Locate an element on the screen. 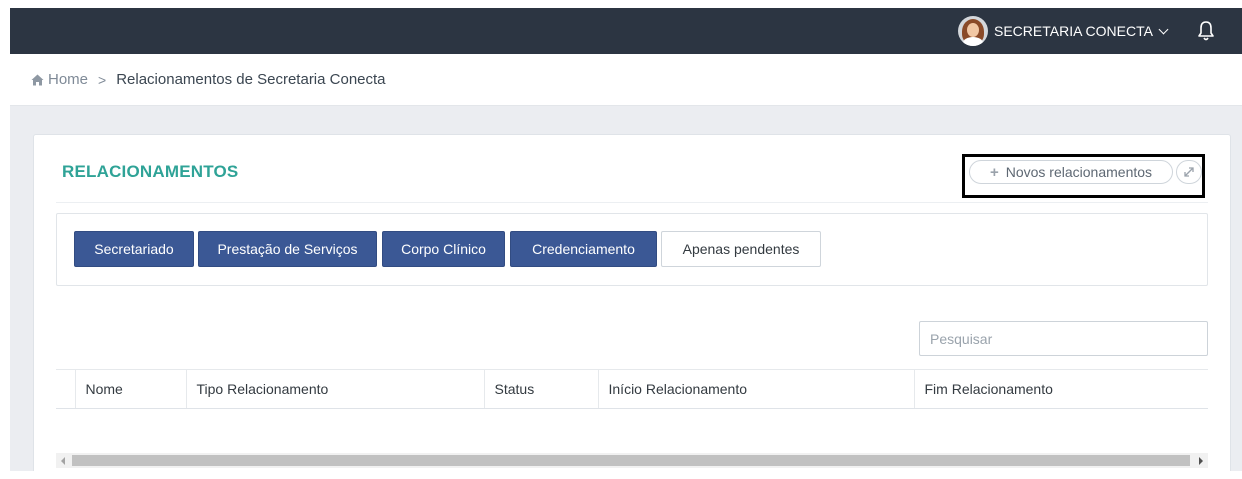  scroll-right-arrow-icon is located at coordinates (1201, 461).